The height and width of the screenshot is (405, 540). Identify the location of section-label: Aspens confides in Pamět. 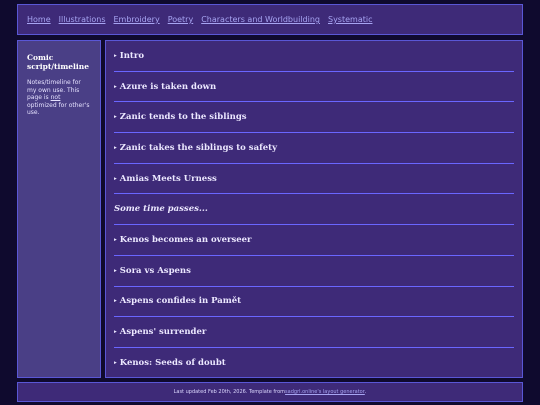
(180, 301).